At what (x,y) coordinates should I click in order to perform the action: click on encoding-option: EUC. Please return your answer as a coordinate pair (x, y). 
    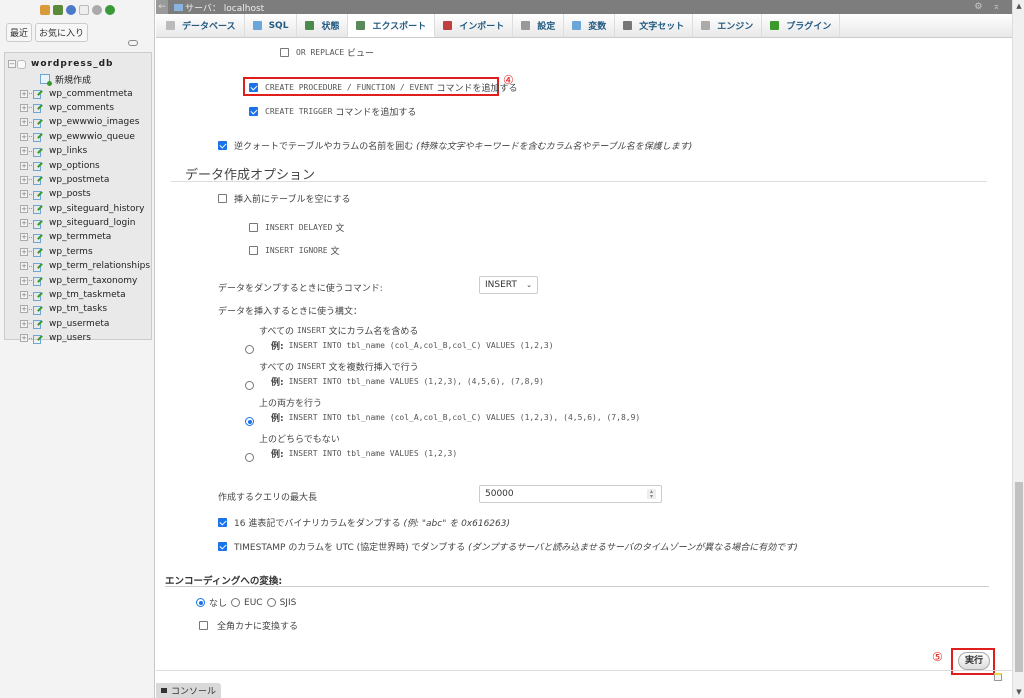
    Looking at the image, I should click on (247, 603).